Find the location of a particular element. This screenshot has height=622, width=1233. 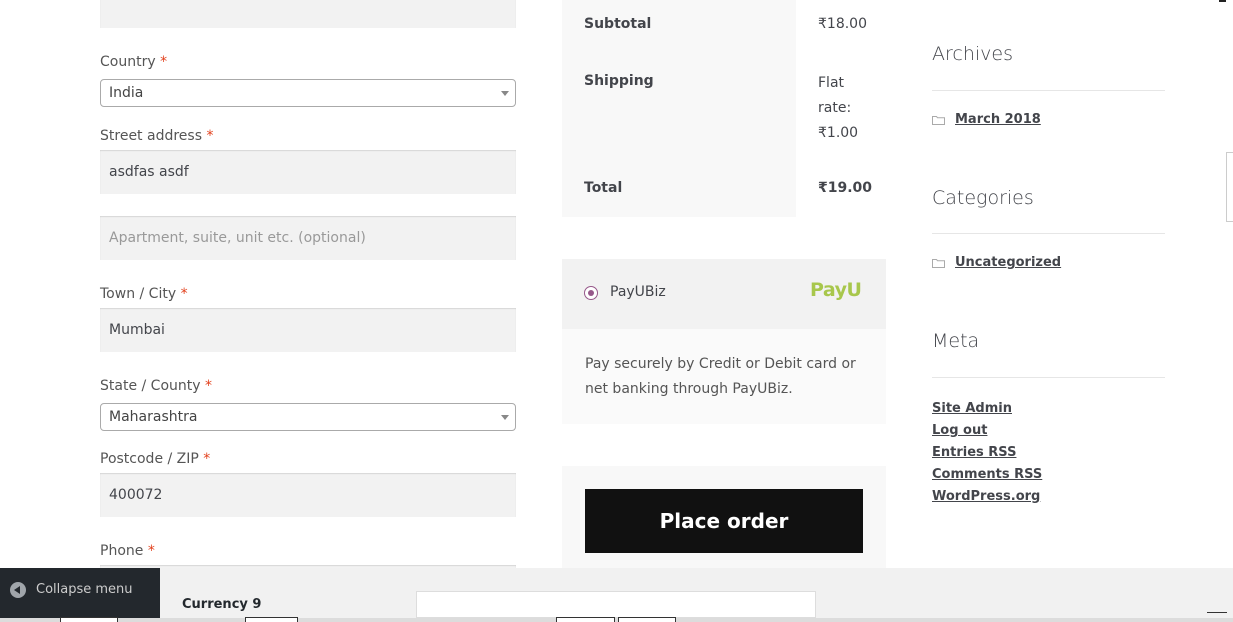

city-label: Town / City * is located at coordinates (144, 294).